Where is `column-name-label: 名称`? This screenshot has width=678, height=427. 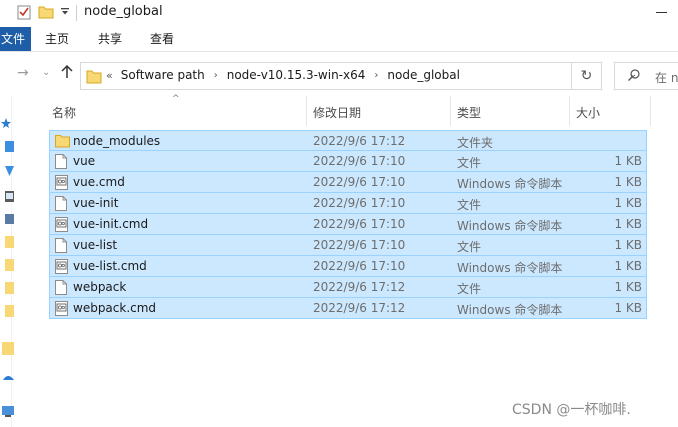 column-name-label: 名称 is located at coordinates (64, 113).